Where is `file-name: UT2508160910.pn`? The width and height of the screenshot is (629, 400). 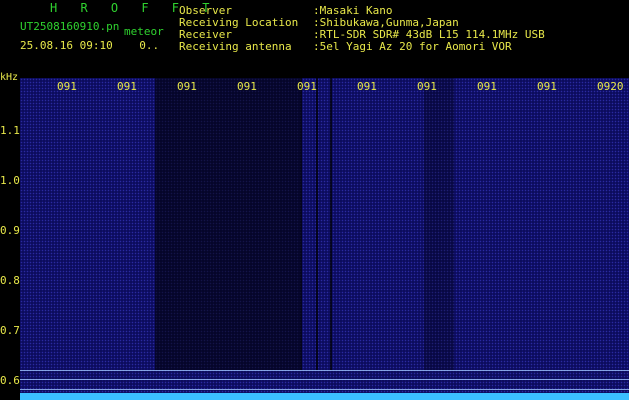
file-name: UT2508160910.pn is located at coordinates (70, 26).